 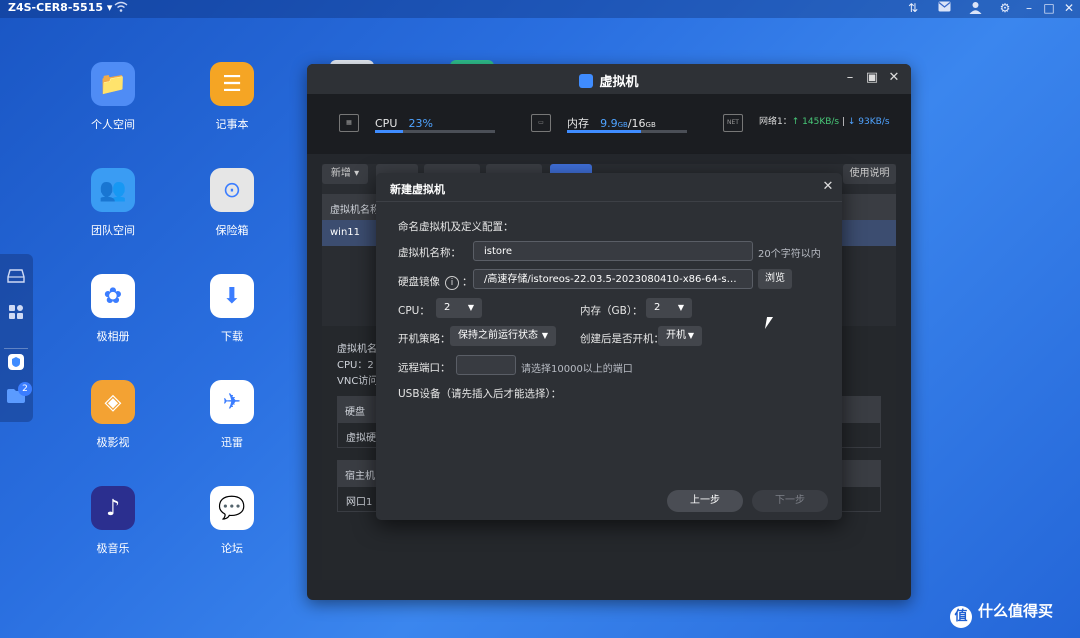 I want to click on apps-grid-icon, so click(x=16, y=314).